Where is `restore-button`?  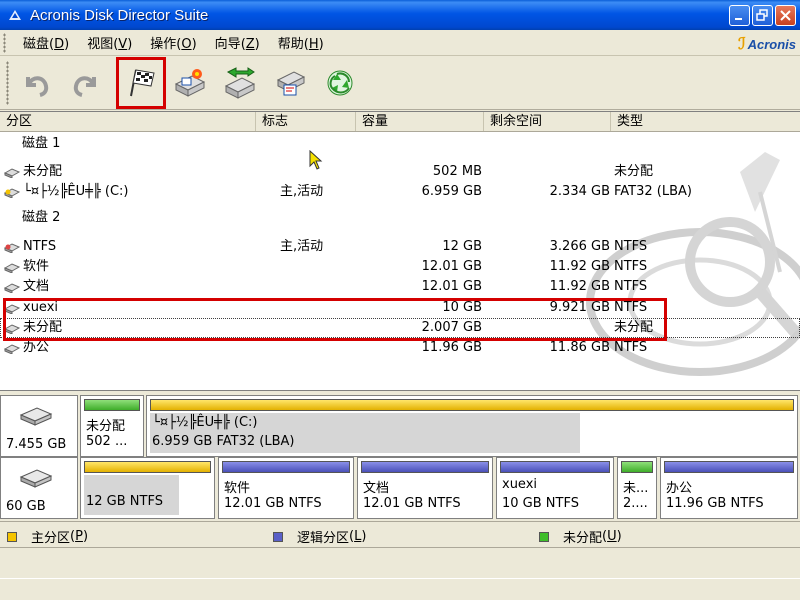 restore-button is located at coordinates (762, 15).